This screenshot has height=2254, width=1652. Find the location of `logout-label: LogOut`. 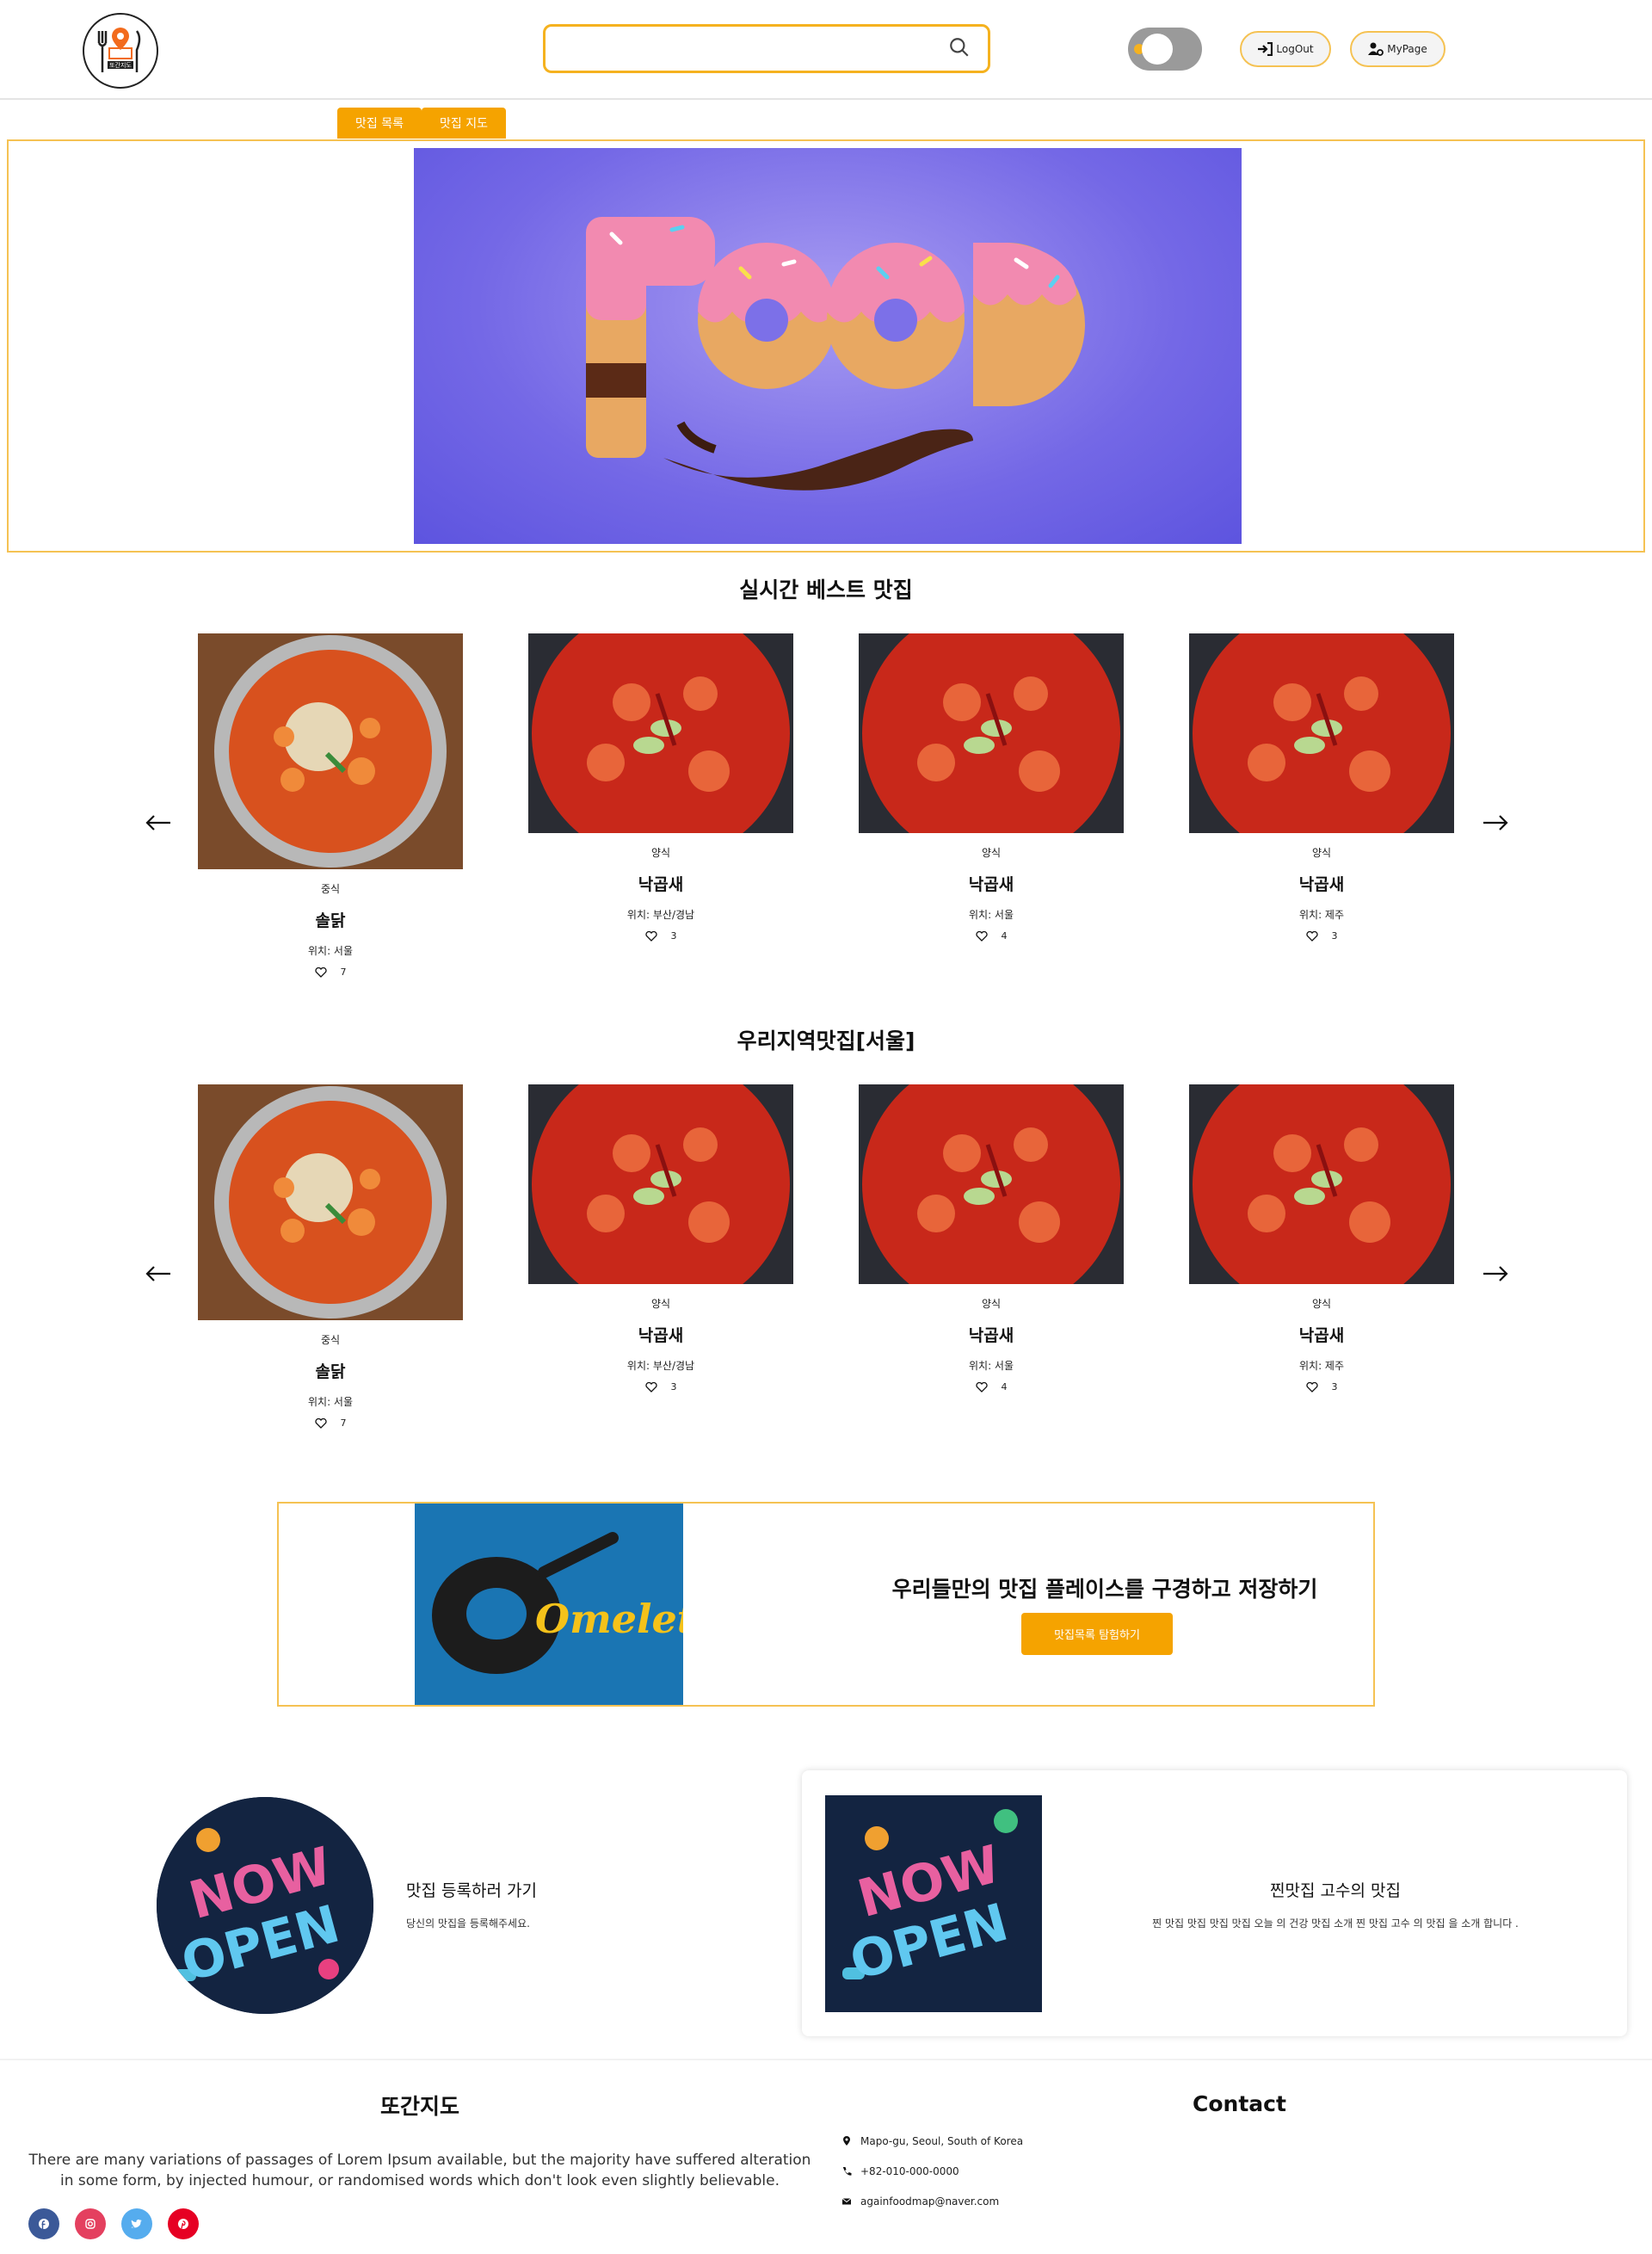

logout-label: LogOut is located at coordinates (1295, 49).